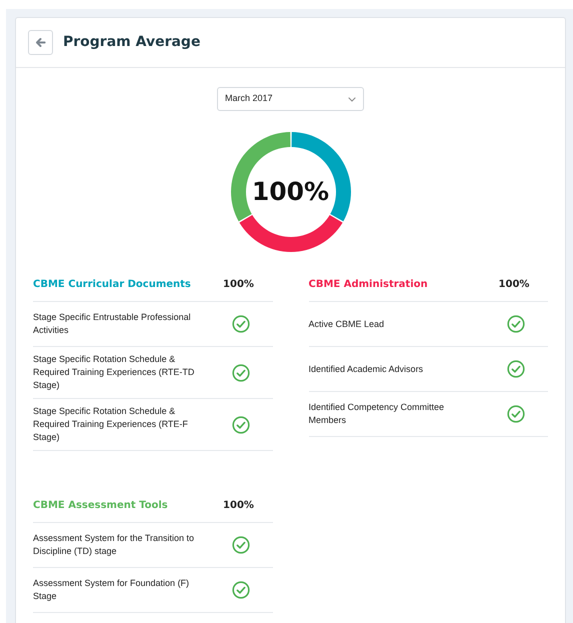 This screenshot has width=573, height=623. Describe the element at coordinates (111, 424) in the screenshot. I see `checklist-item: Stage Specific Rotation Schedule & Required Training Experiences (RTE-F Stage)` at that location.